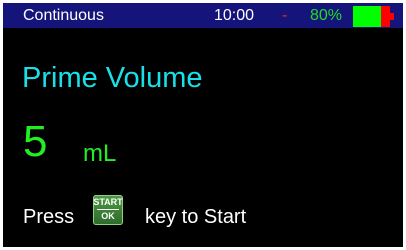 This screenshot has width=406, height=250. What do you see at coordinates (108, 216) in the screenshot?
I see `key-label-ok: OK` at bounding box center [108, 216].